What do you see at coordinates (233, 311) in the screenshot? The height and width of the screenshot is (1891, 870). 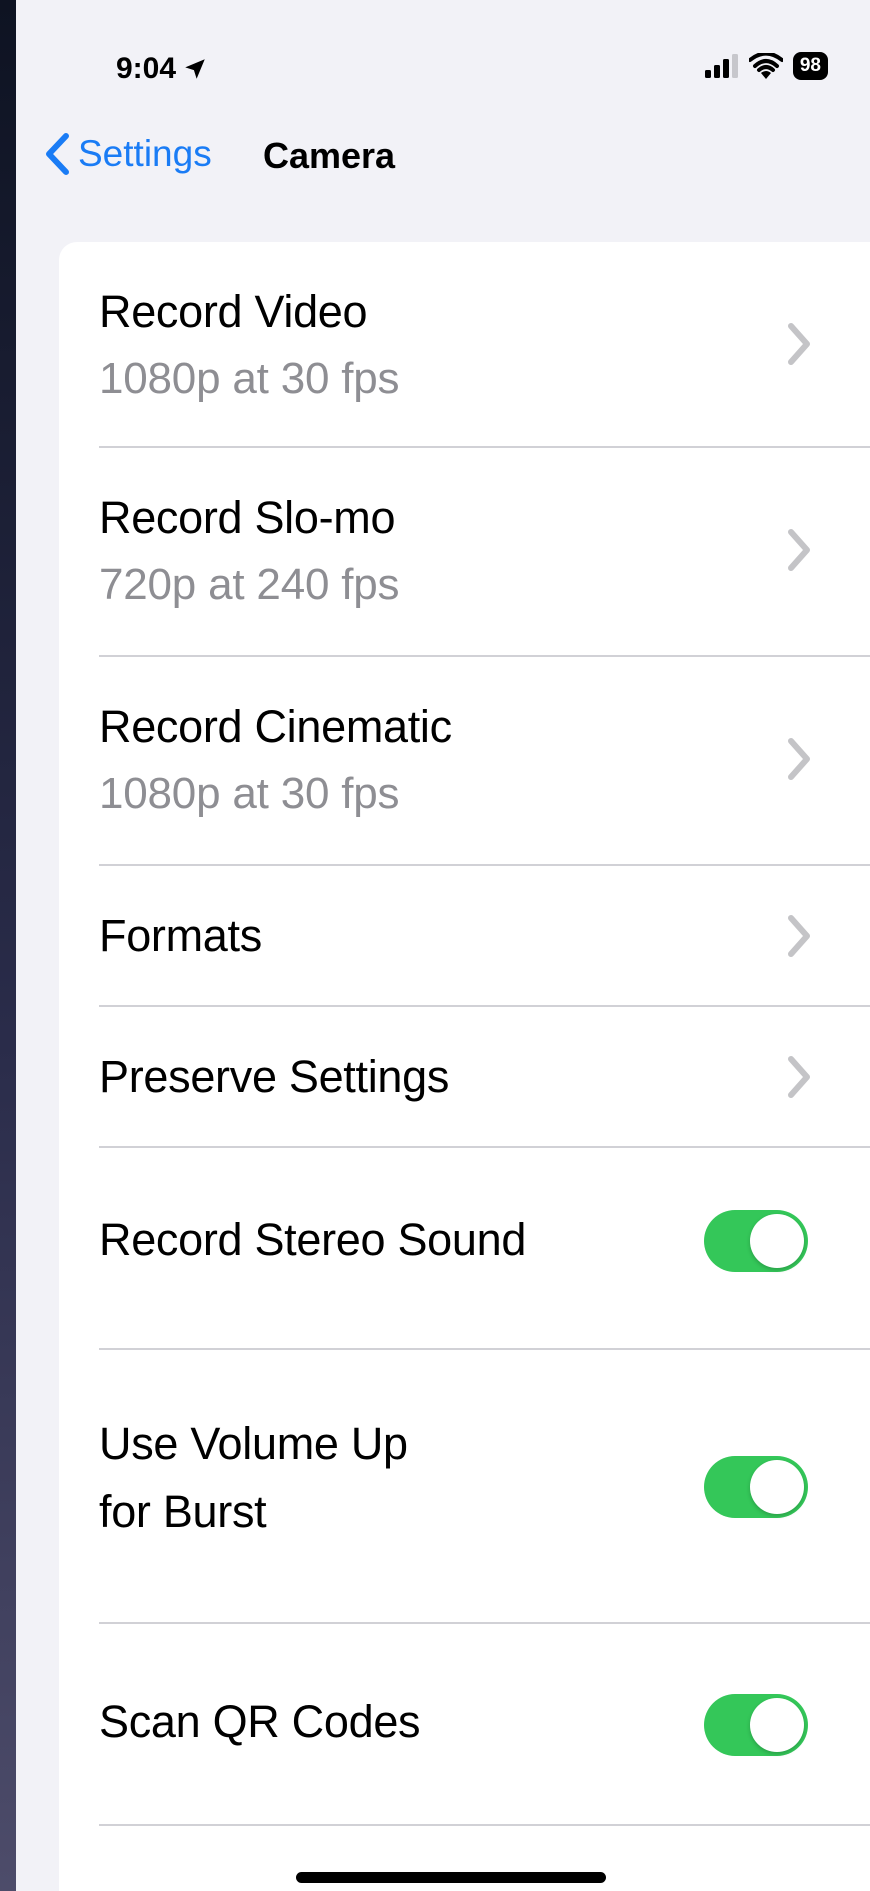 I see `row-label: Record Video` at bounding box center [233, 311].